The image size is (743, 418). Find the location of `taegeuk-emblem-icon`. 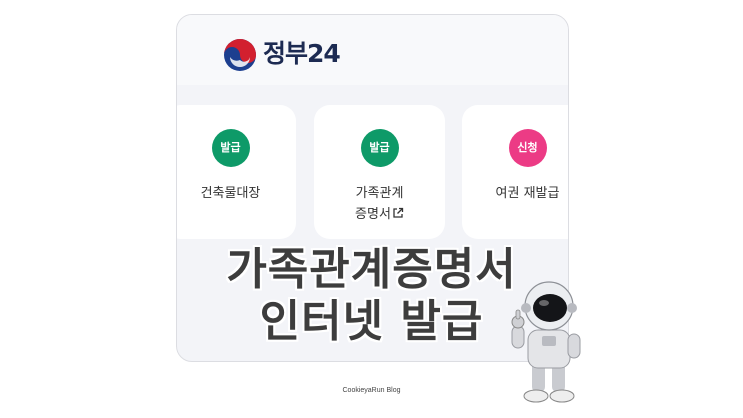

taegeuk-emblem-icon is located at coordinates (240, 55).